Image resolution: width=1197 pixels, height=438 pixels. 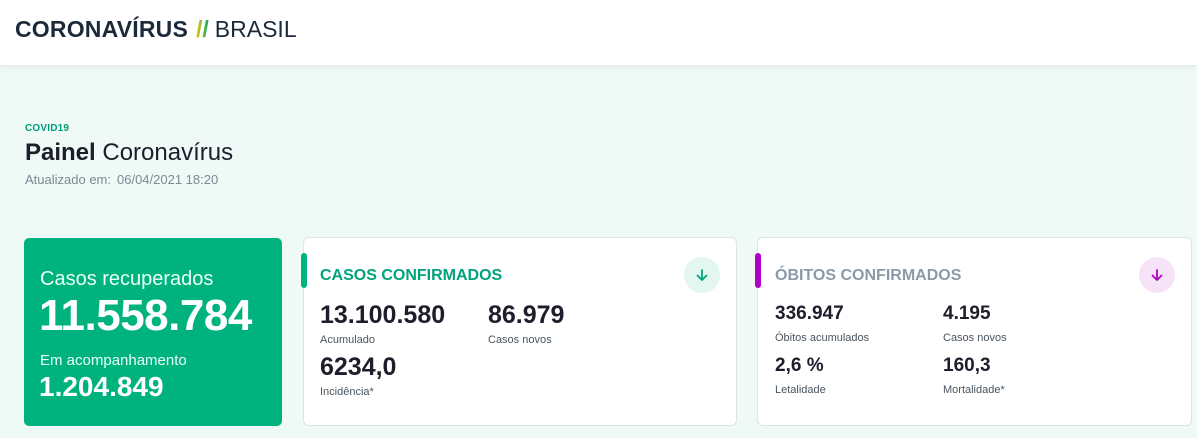 What do you see at coordinates (47, 128) in the screenshot?
I see `page-eyebrow: COVID19` at bounding box center [47, 128].